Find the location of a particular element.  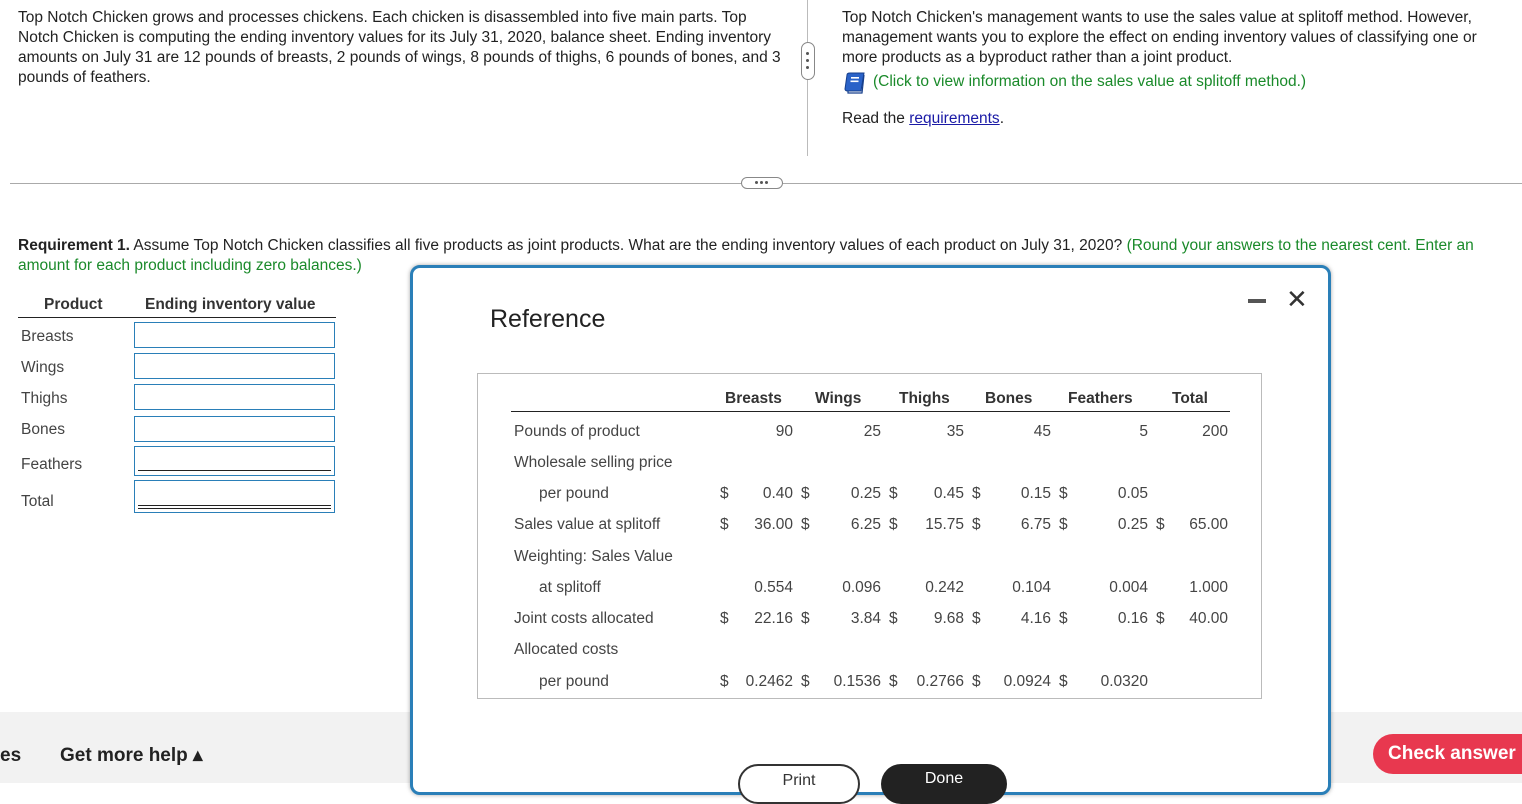

read-prefix: Read the is located at coordinates (876, 118).